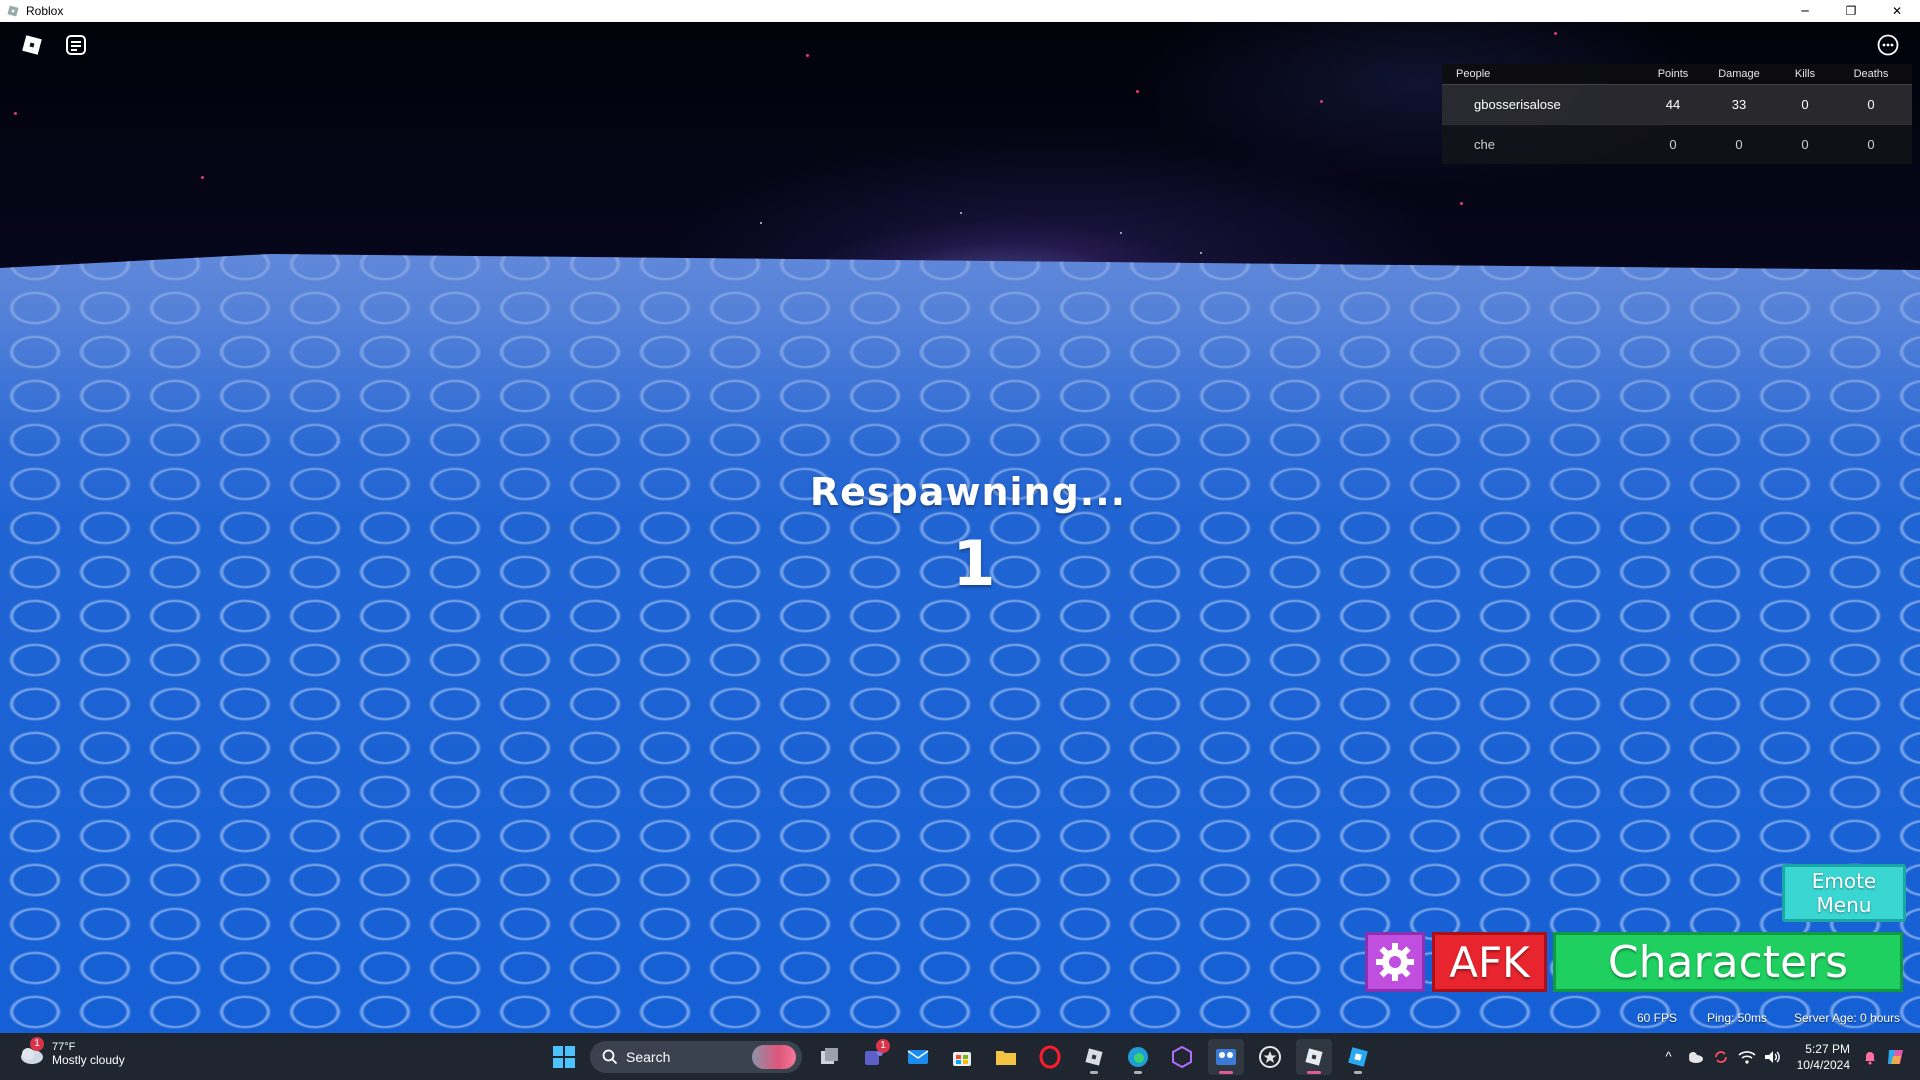 This screenshot has width=1920, height=1080. Describe the element at coordinates (1182, 1057) in the screenshot. I see `rox-app` at that location.